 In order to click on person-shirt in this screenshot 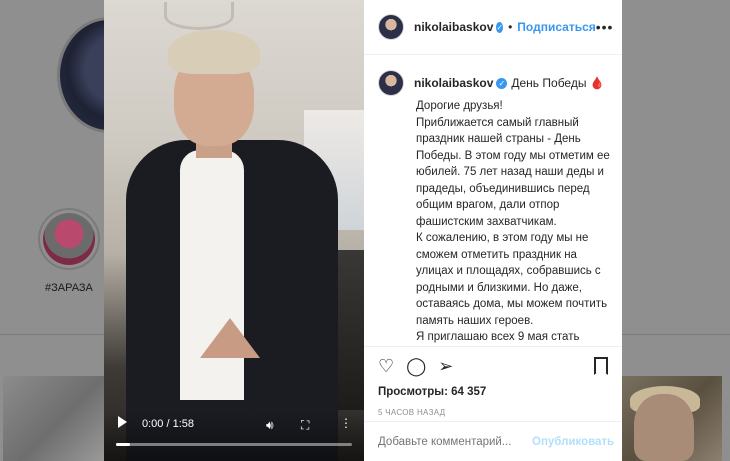, I will do `click(212, 275)`.